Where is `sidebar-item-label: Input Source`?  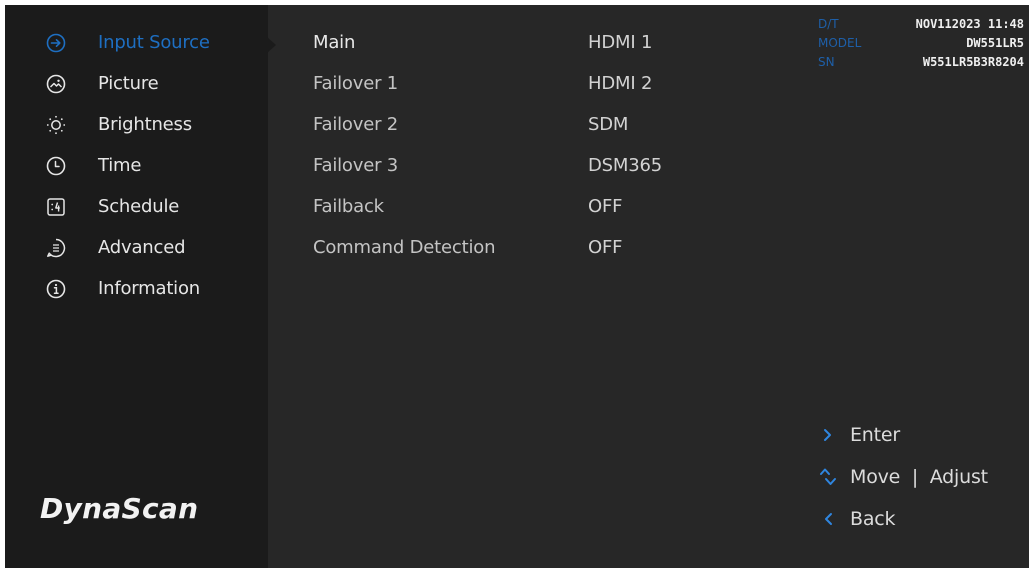
sidebar-item-label: Input Source is located at coordinates (154, 42).